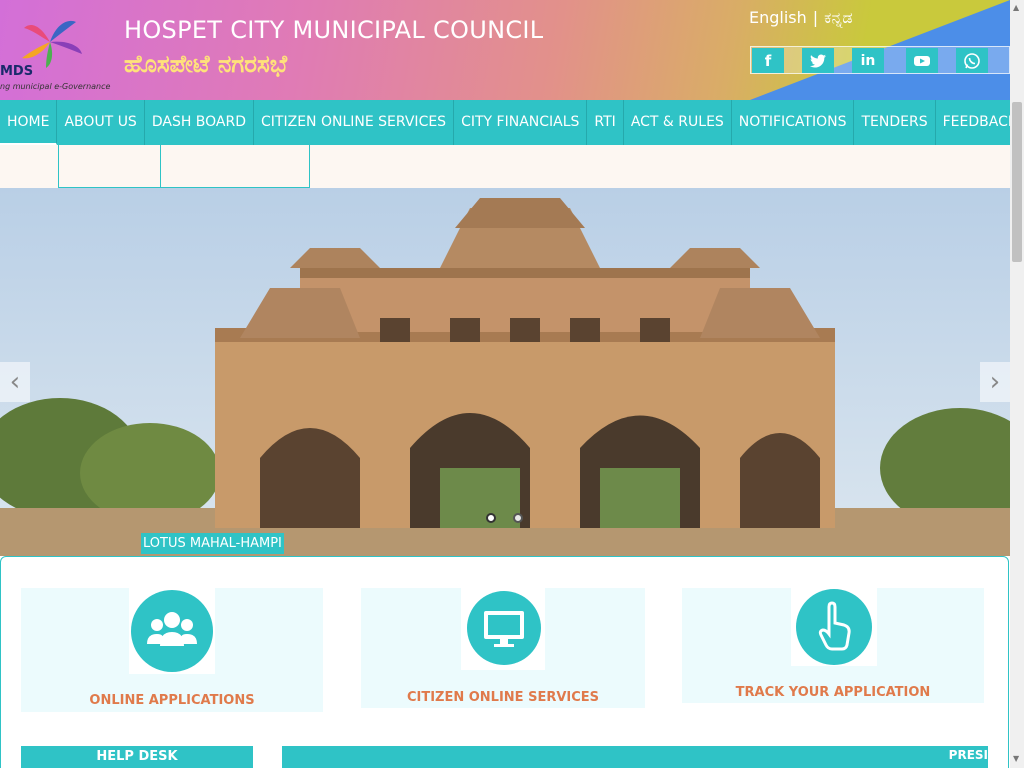 This screenshot has height=768, width=1024. What do you see at coordinates (505, 166) in the screenshot?
I see `sub-nav-row` at bounding box center [505, 166].